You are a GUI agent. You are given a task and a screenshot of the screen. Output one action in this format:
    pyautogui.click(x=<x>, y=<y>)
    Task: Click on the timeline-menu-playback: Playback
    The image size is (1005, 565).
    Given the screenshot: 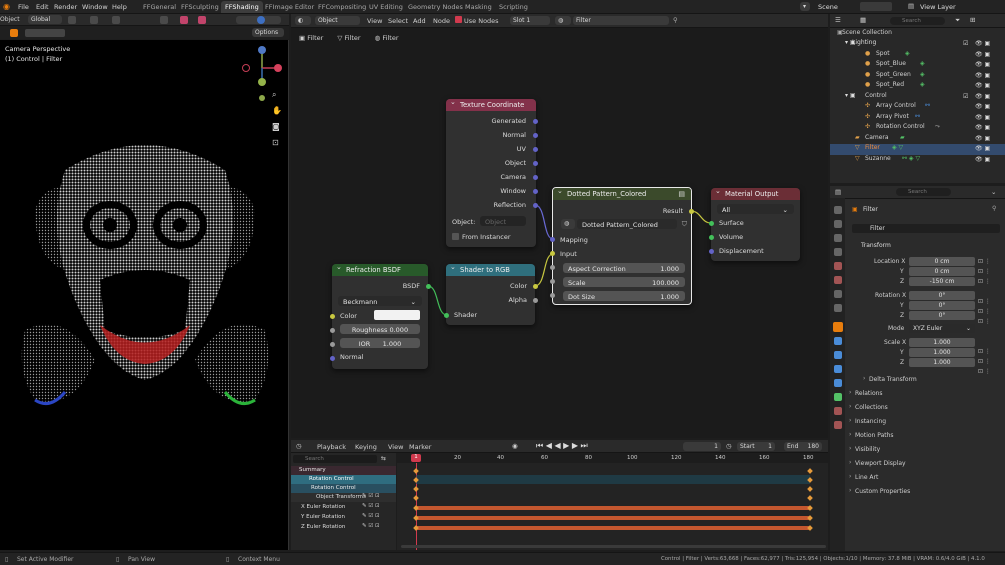 What is the action you would take?
    pyautogui.click(x=331, y=447)
    